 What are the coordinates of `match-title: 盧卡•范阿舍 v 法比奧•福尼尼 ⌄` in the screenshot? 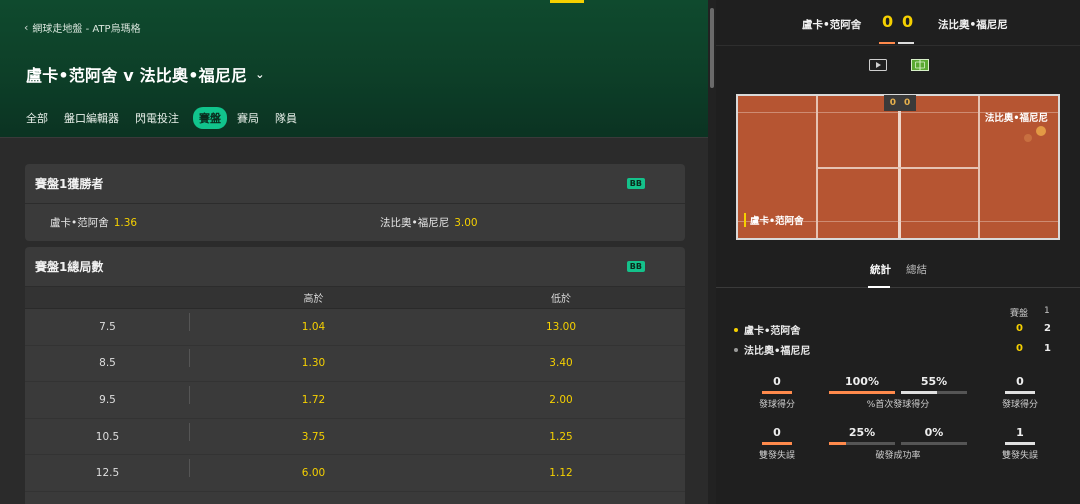 It's located at (145, 74).